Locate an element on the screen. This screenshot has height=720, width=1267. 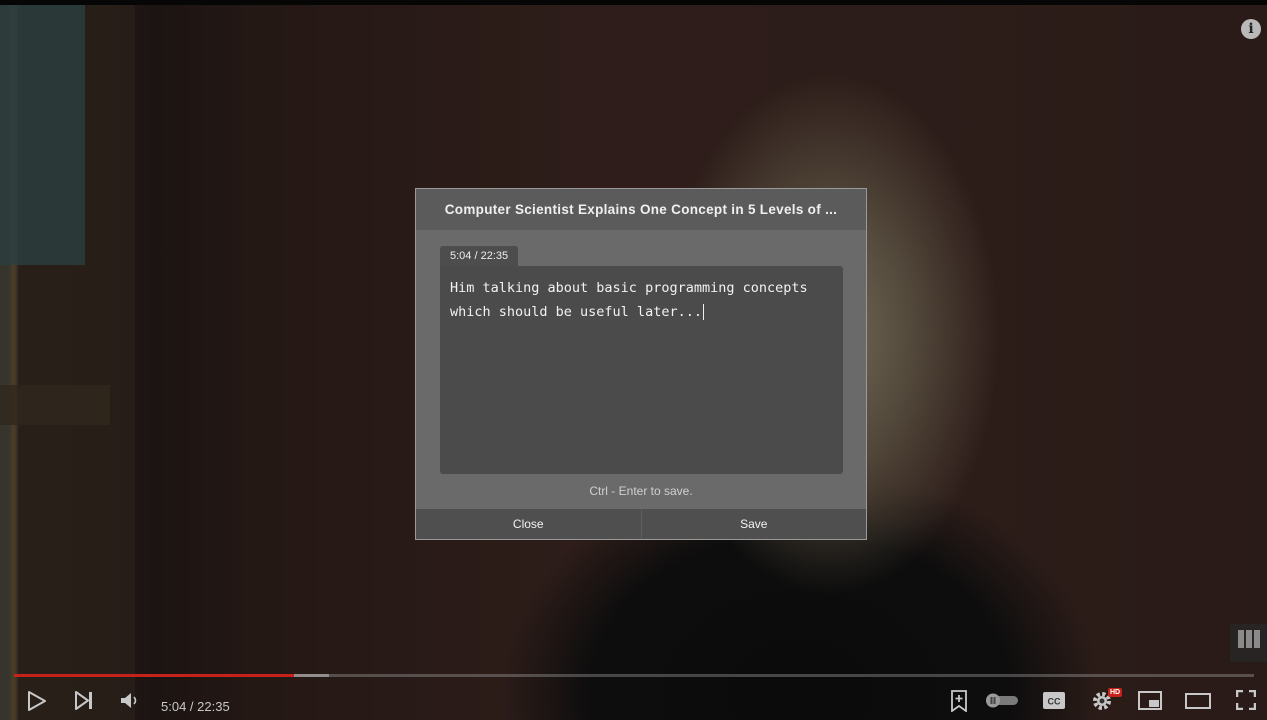
bookmark-icon is located at coordinates (959, 701).